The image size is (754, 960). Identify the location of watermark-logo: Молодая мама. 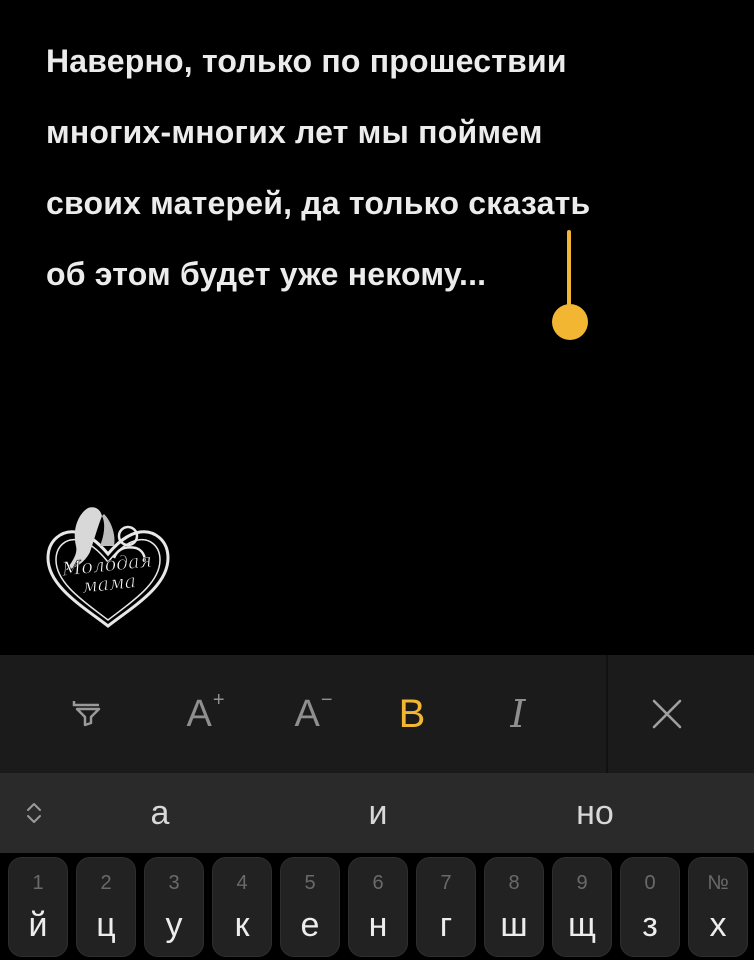
(108, 566).